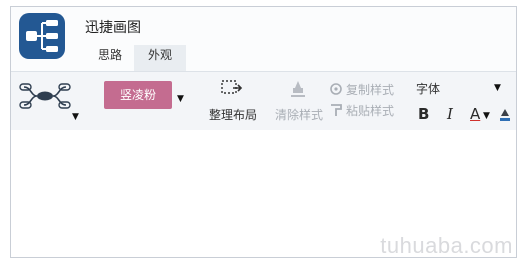 Image resolution: width=521 pixels, height=261 pixels. What do you see at coordinates (298, 91) in the screenshot?
I see `clear-style-icon` at bounding box center [298, 91].